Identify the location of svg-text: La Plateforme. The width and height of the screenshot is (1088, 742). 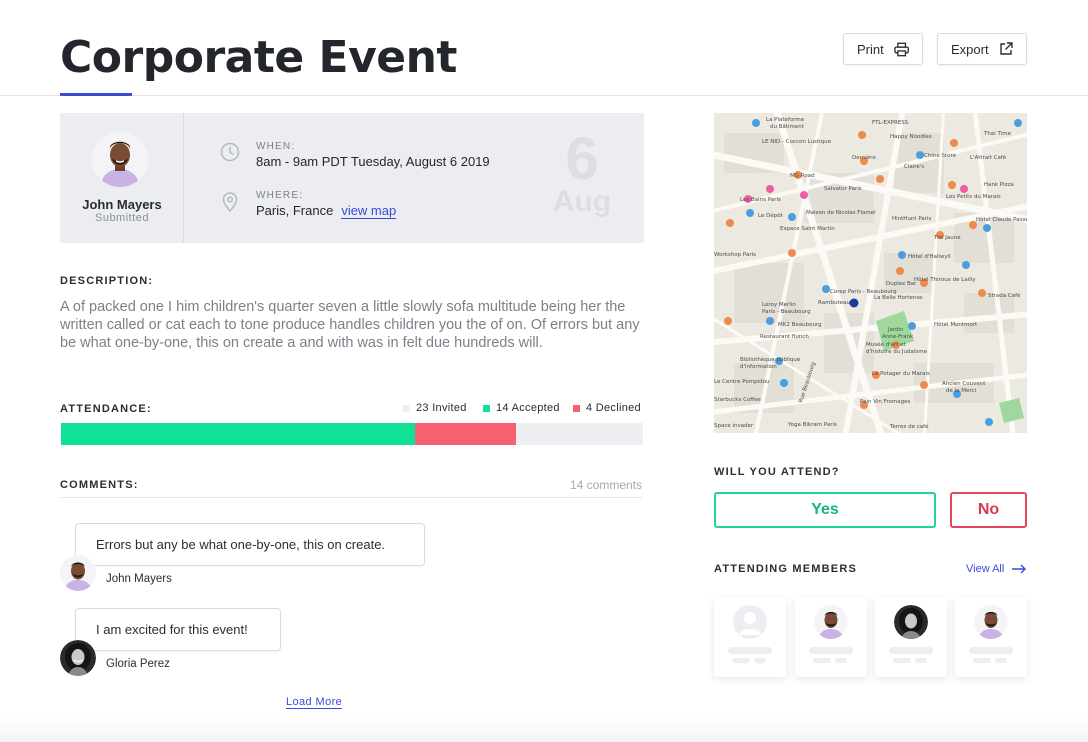
(785, 120).